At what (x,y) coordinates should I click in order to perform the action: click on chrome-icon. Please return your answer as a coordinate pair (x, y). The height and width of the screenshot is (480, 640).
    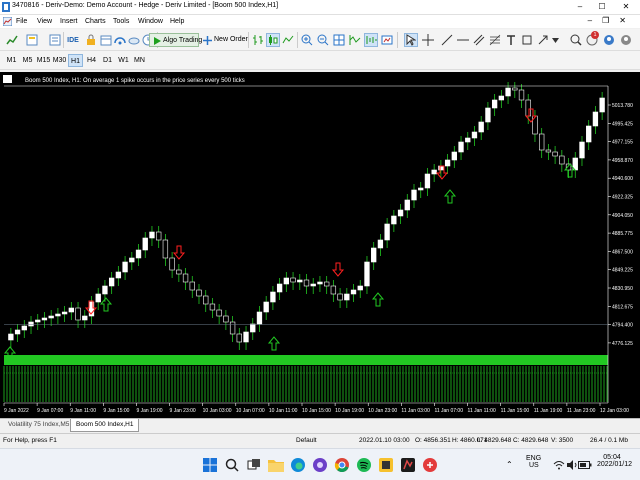
    Looking at the image, I should click on (342, 465).